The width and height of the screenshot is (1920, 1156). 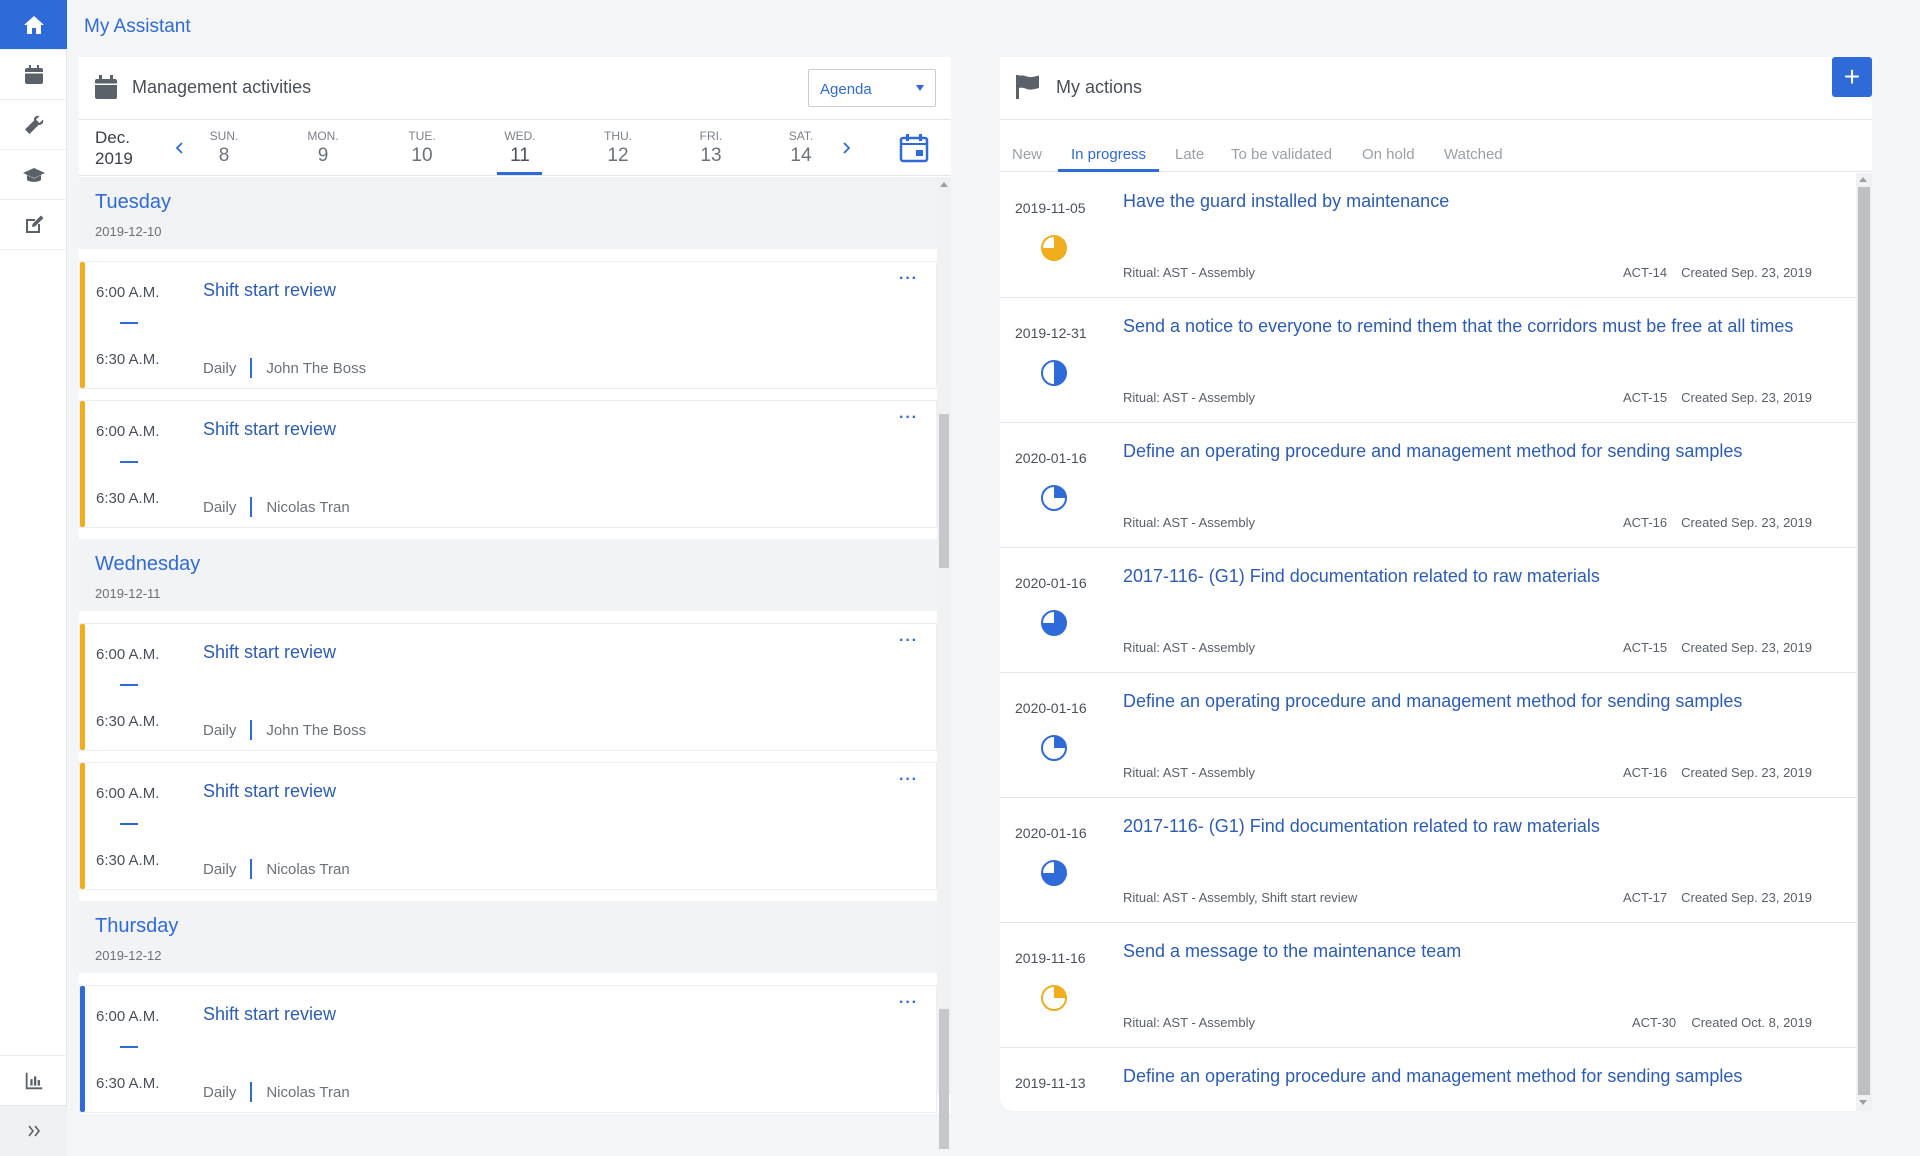 I want to click on nav-calendar, so click(x=33, y=75).